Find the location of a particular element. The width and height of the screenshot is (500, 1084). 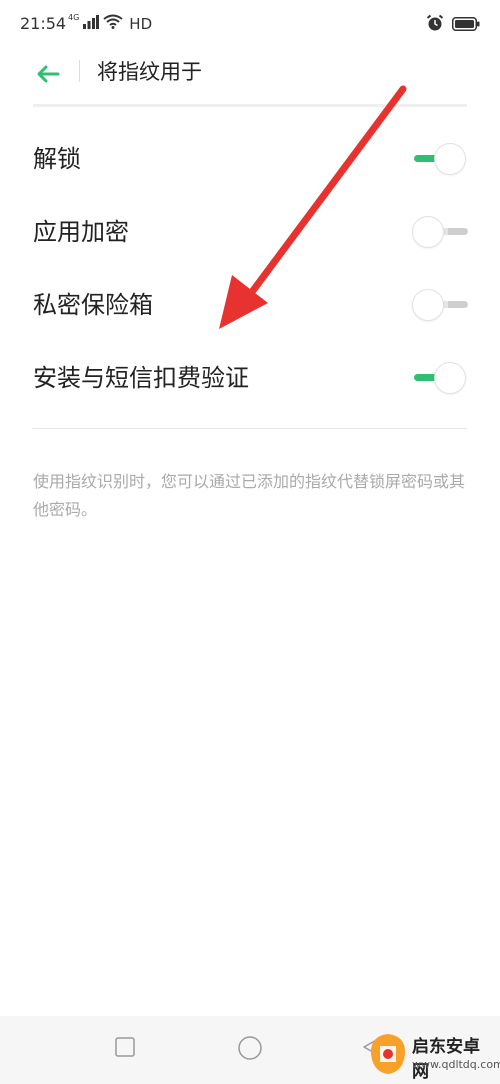

circle-icon is located at coordinates (250, 1050).